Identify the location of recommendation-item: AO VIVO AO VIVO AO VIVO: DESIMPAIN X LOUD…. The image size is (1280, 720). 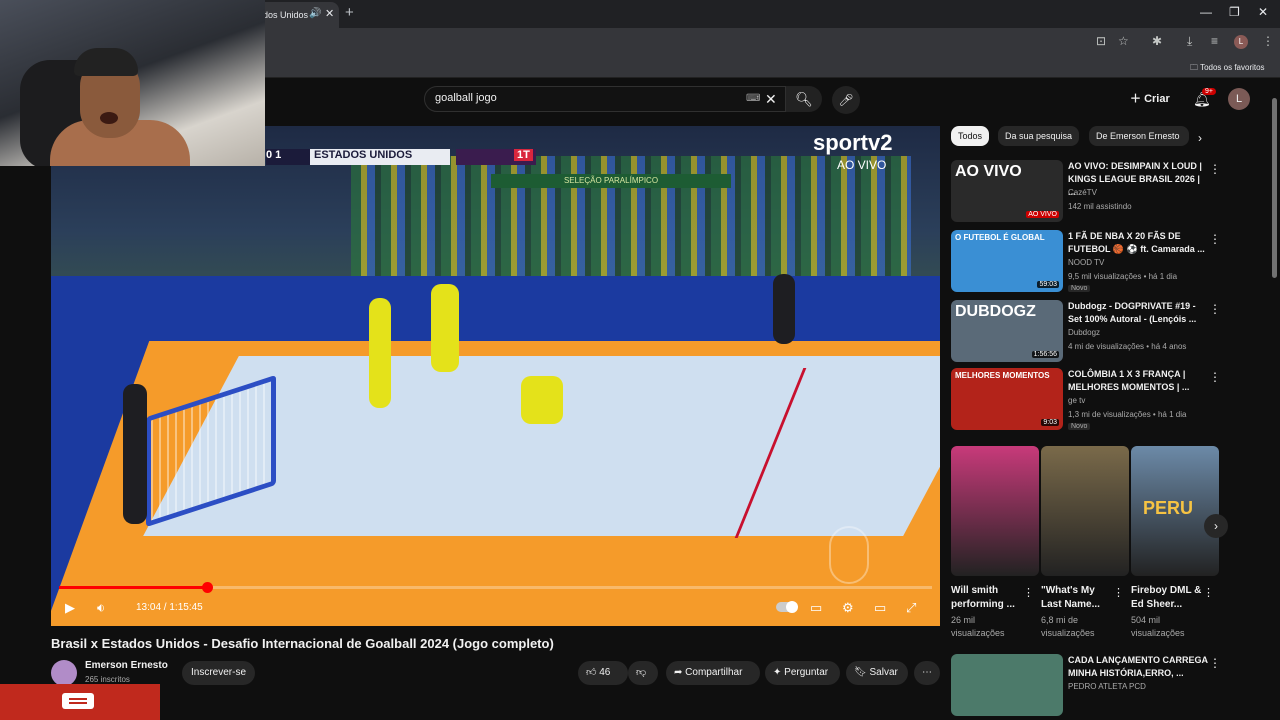
(1111, 191).